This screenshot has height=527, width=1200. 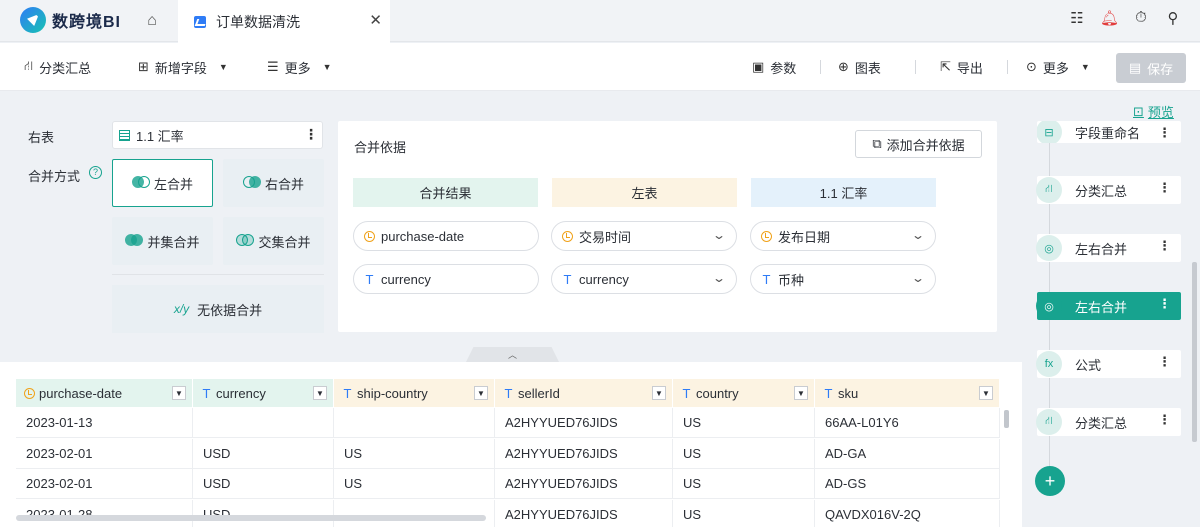 I want to click on join-left-button: 左合并, so click(x=162, y=183).